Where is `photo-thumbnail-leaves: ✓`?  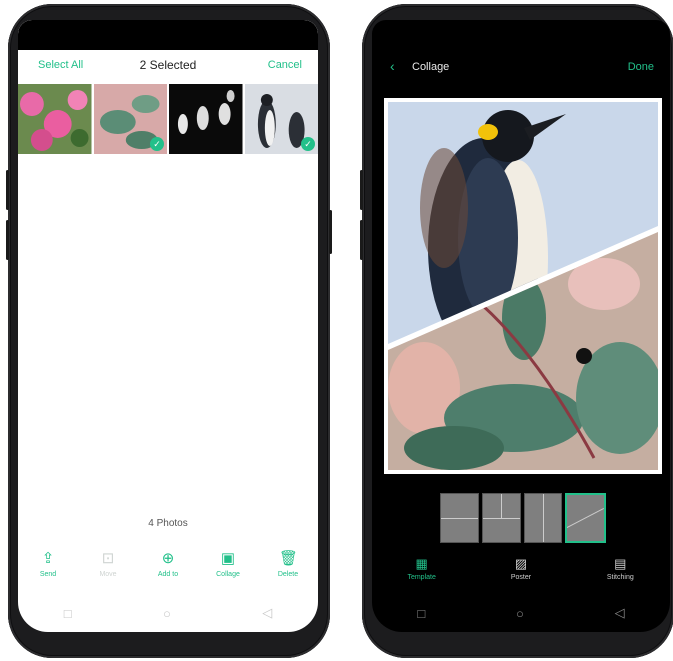
photo-thumbnail-leaves: ✓ is located at coordinates (130, 119).